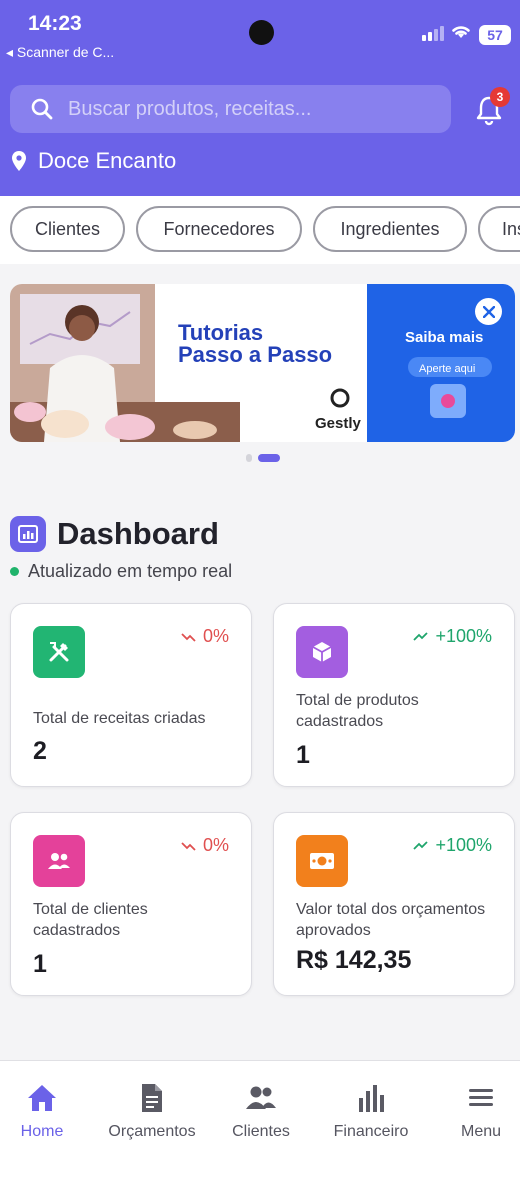  What do you see at coordinates (40, 751) in the screenshot?
I see `stat-value: 2` at bounding box center [40, 751].